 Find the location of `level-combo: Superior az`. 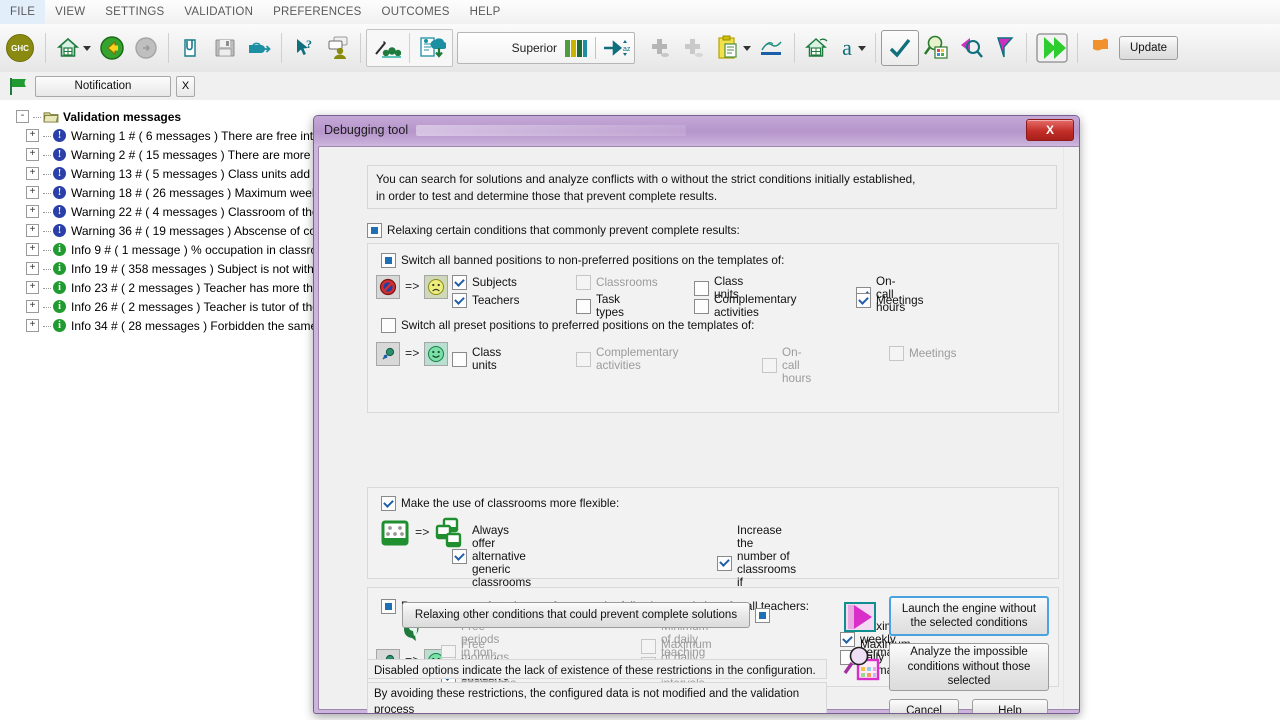

level-combo: Superior az is located at coordinates (546, 48).